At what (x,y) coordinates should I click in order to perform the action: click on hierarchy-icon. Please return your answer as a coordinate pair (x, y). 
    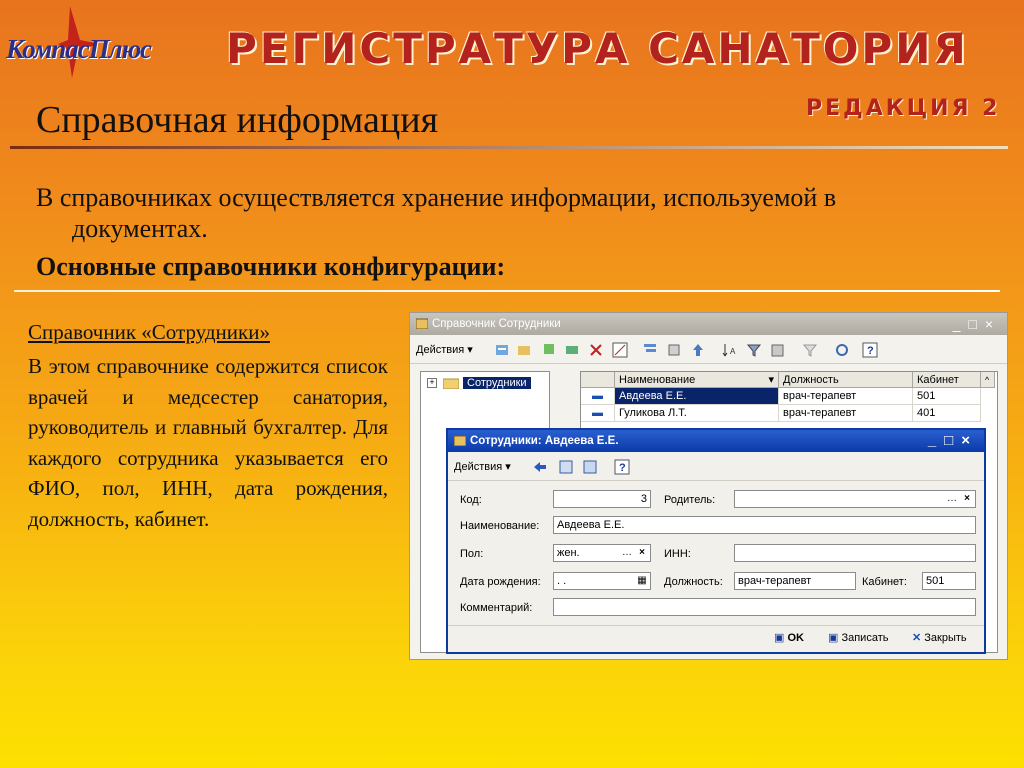
    Looking at the image, I should click on (650, 350).